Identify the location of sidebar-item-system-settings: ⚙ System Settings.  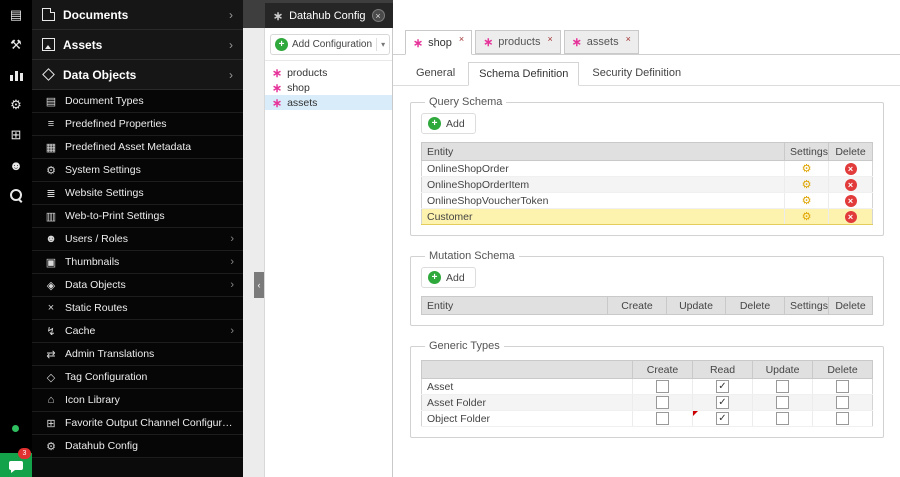
(137, 170).